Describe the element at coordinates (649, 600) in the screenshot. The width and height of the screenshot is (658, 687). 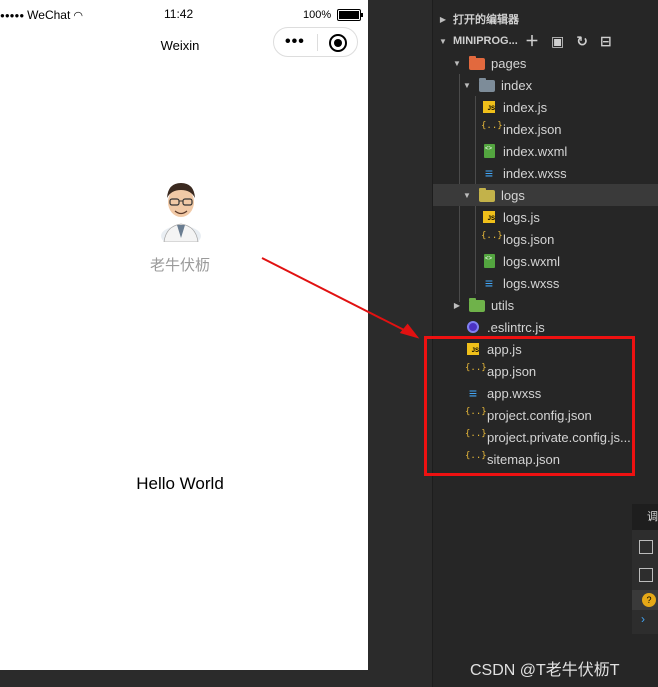
I see `warning-icon: ?` at that location.